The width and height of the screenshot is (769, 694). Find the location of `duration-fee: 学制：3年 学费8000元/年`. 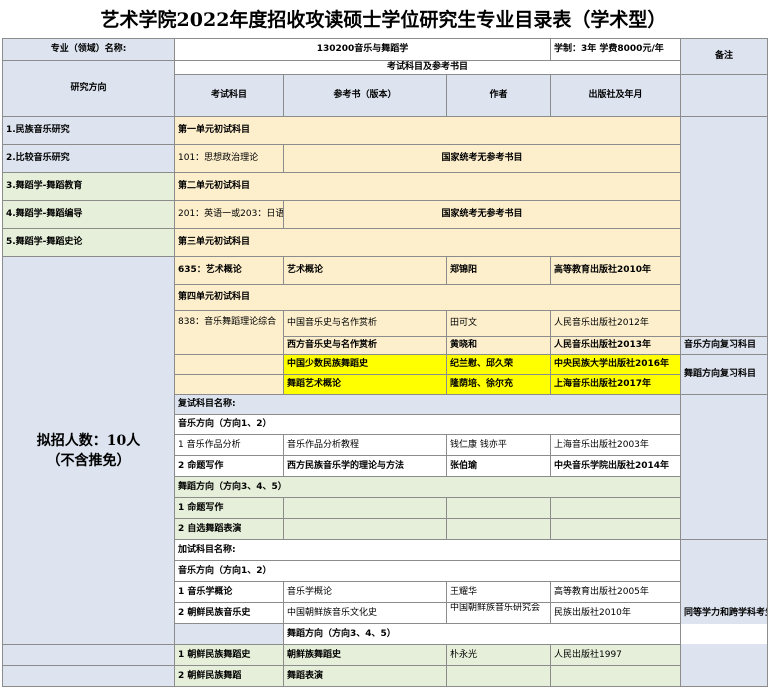

duration-fee: 学制：3年 学费8000元/年 is located at coordinates (615, 49).